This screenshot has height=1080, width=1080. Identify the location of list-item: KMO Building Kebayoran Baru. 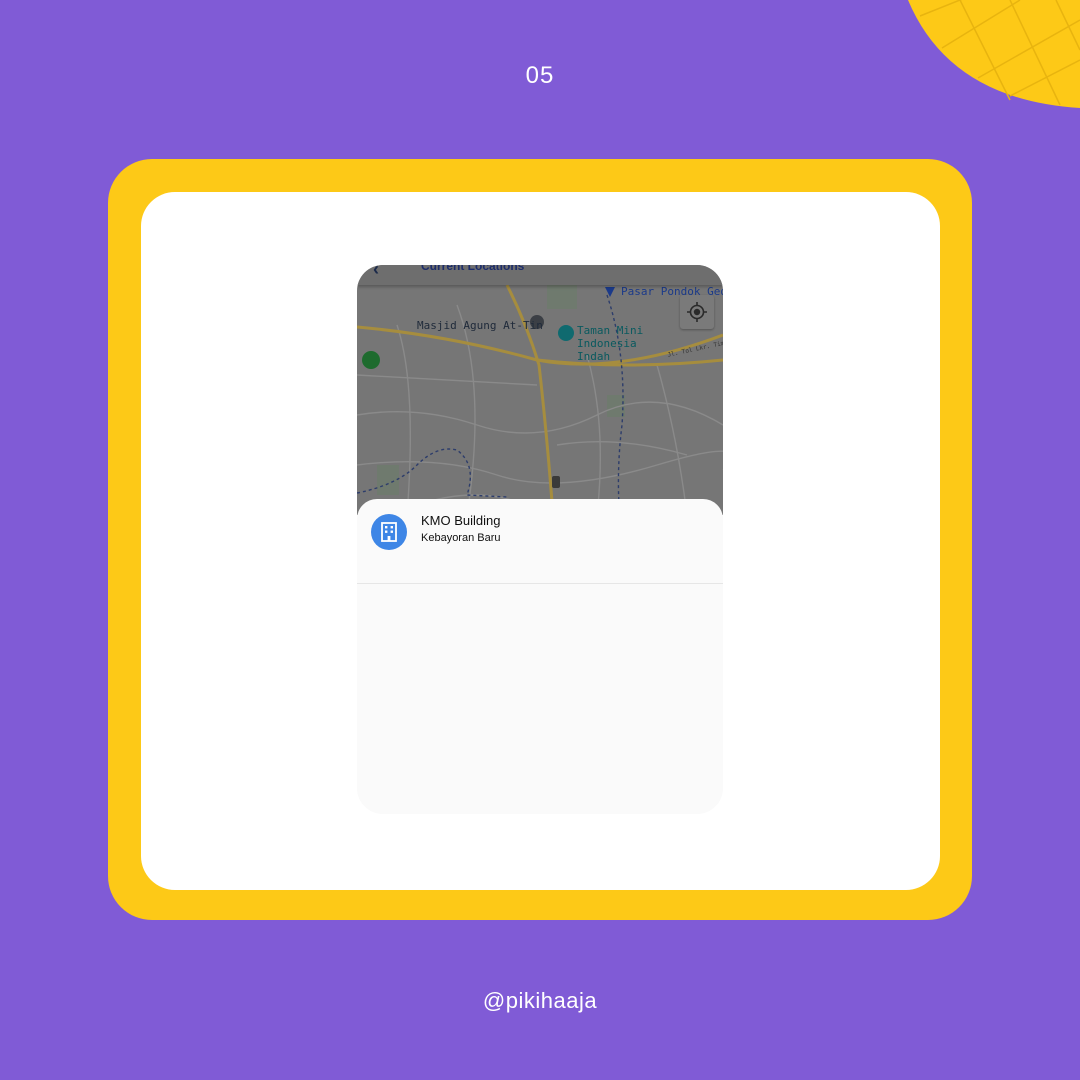
(540, 541).